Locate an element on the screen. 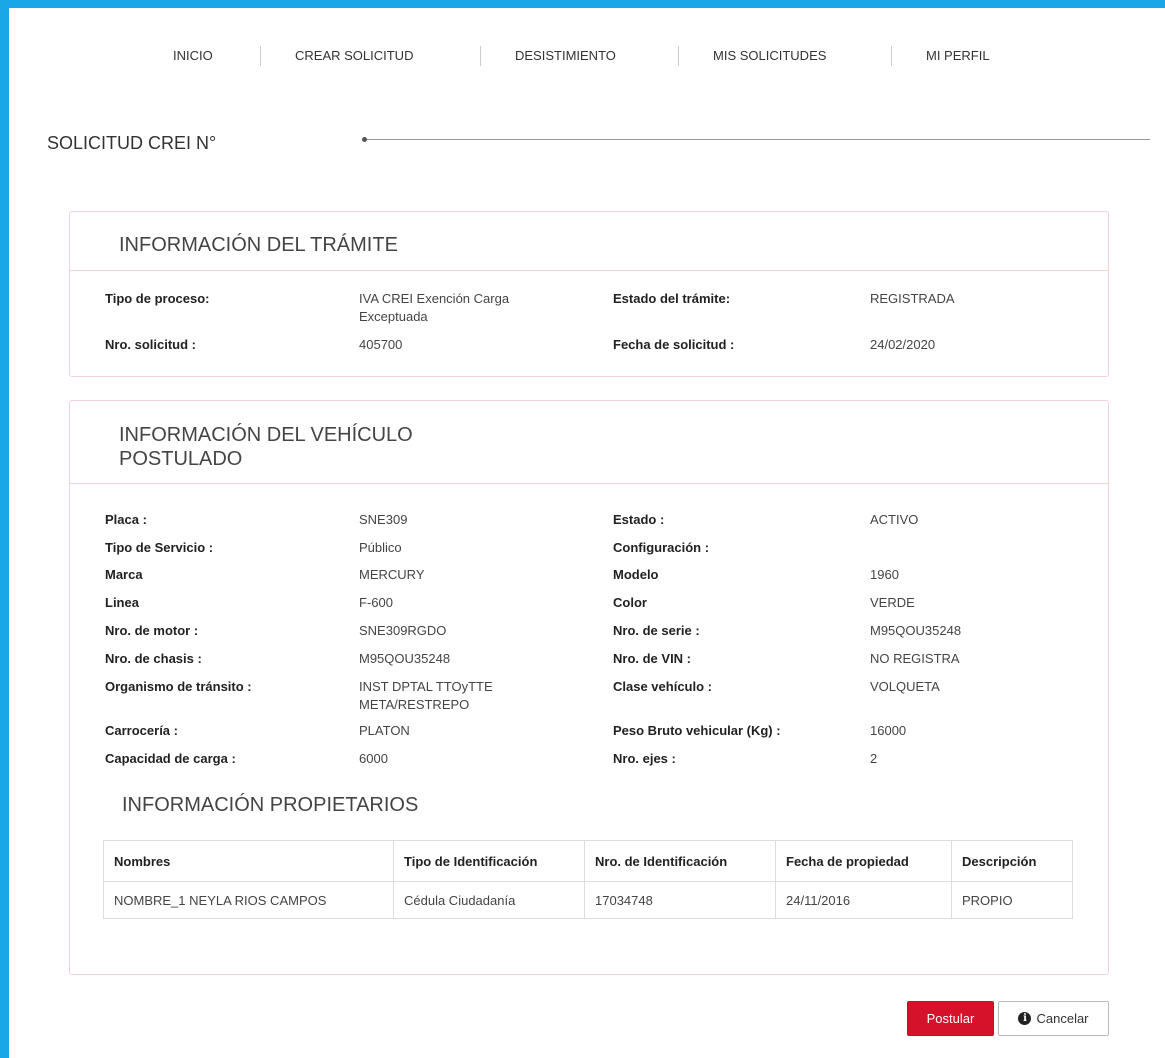 The image size is (1165, 1058). postular-button-label: Postular is located at coordinates (950, 1018).